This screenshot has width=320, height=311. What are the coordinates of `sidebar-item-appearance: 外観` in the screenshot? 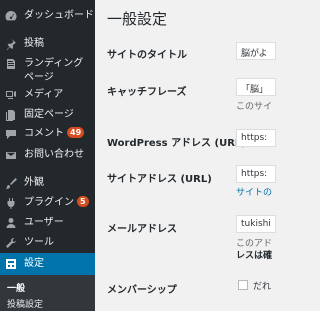 It's located at (47, 183).